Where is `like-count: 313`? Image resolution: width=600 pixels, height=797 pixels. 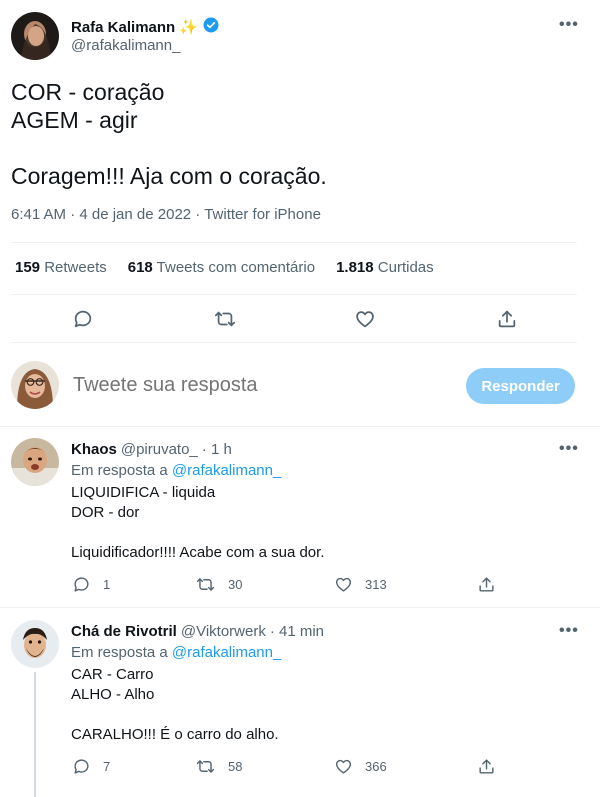 like-count: 313 is located at coordinates (376, 584).